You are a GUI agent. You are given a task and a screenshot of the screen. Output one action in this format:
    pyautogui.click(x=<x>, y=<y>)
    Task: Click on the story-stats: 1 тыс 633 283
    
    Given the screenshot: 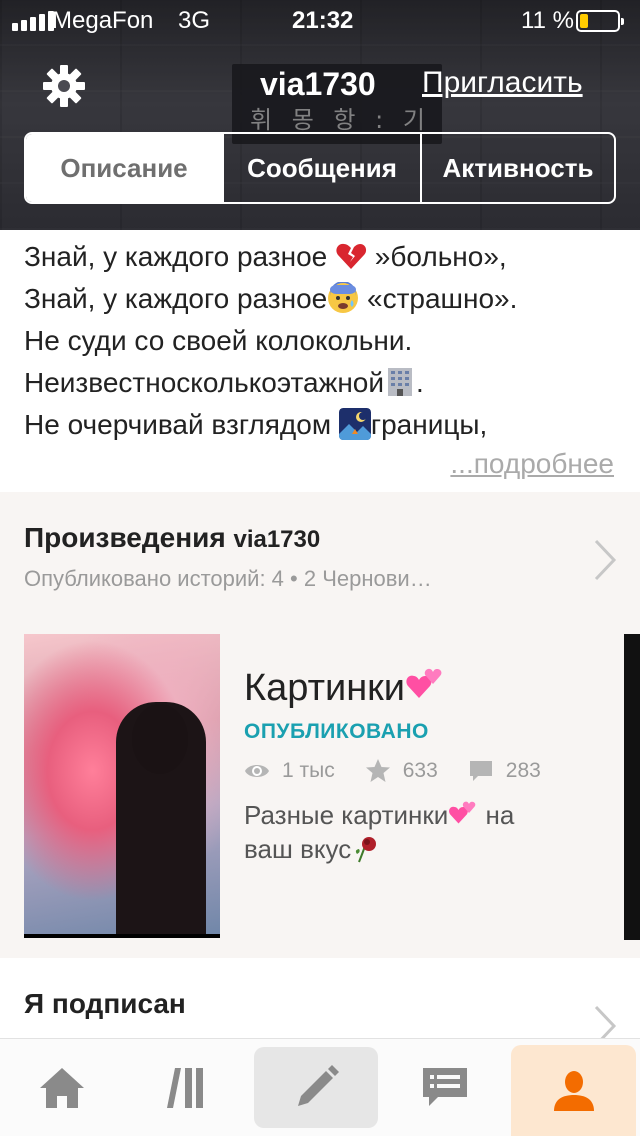 What is the action you would take?
    pyautogui.click(x=407, y=771)
    